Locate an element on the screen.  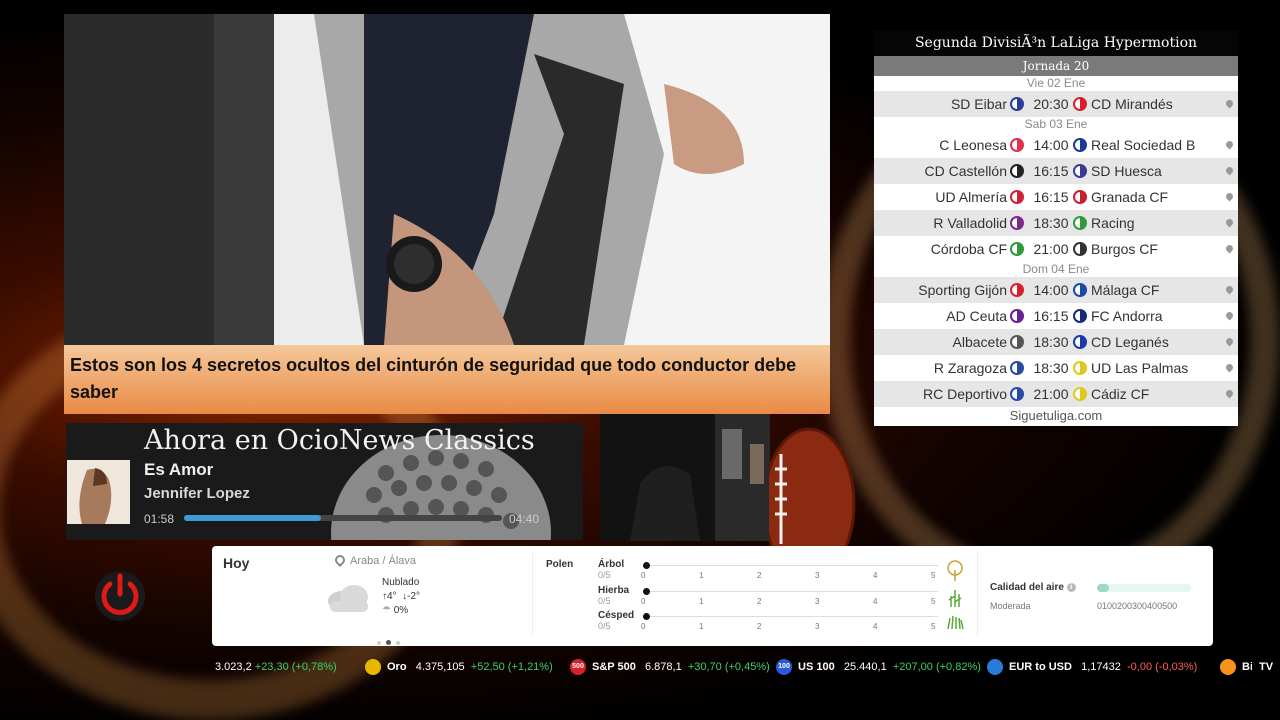
ticker-item: Oro 4.375,105 +52,50 (+1,21%) is located at coordinates (459, 667).